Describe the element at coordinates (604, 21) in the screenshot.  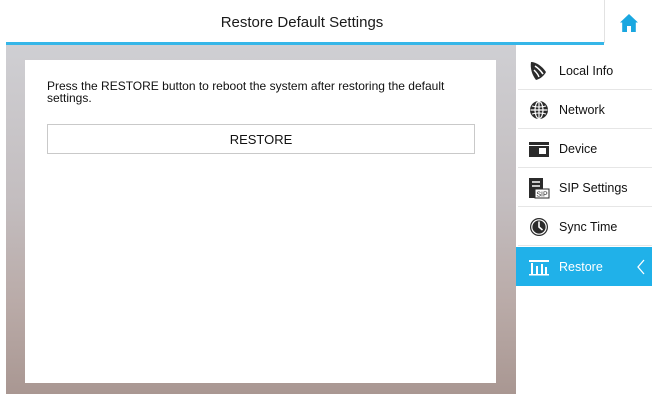
I see `header-divider` at that location.